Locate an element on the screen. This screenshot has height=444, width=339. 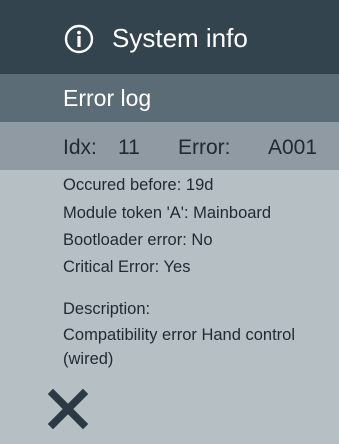
section-title: Error log is located at coordinates (107, 98).